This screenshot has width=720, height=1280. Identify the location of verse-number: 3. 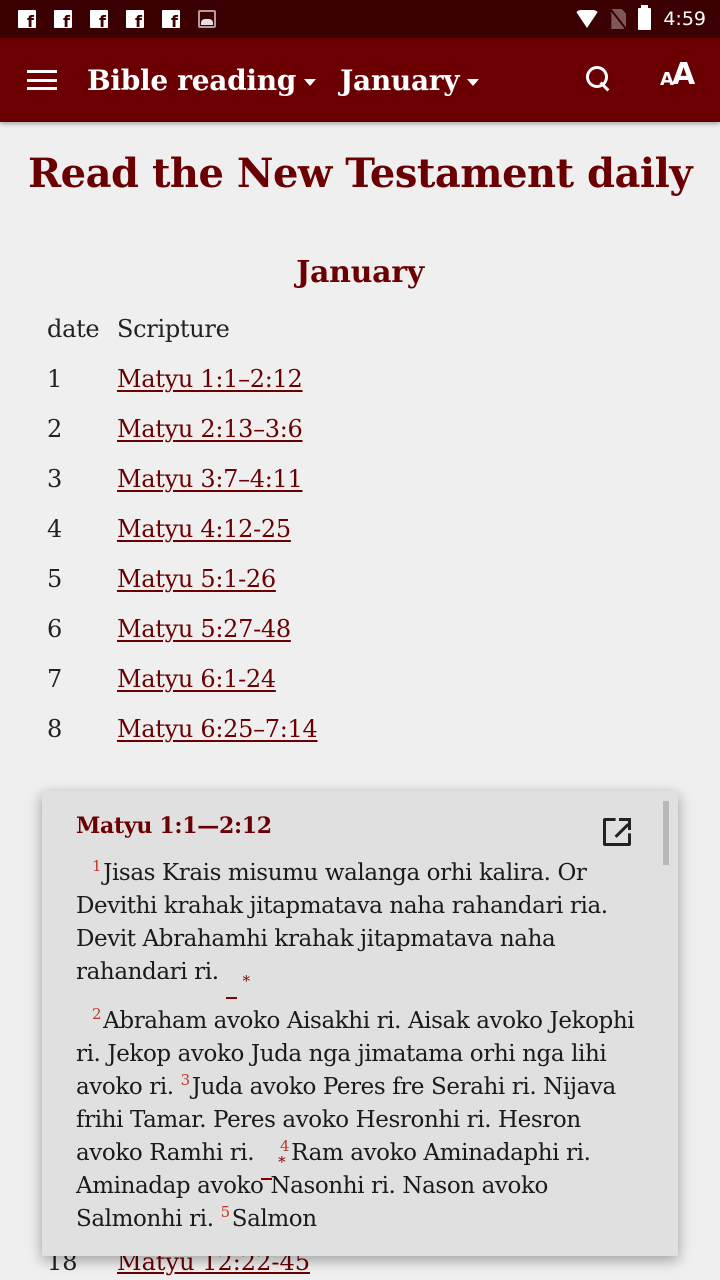
(185, 1080).